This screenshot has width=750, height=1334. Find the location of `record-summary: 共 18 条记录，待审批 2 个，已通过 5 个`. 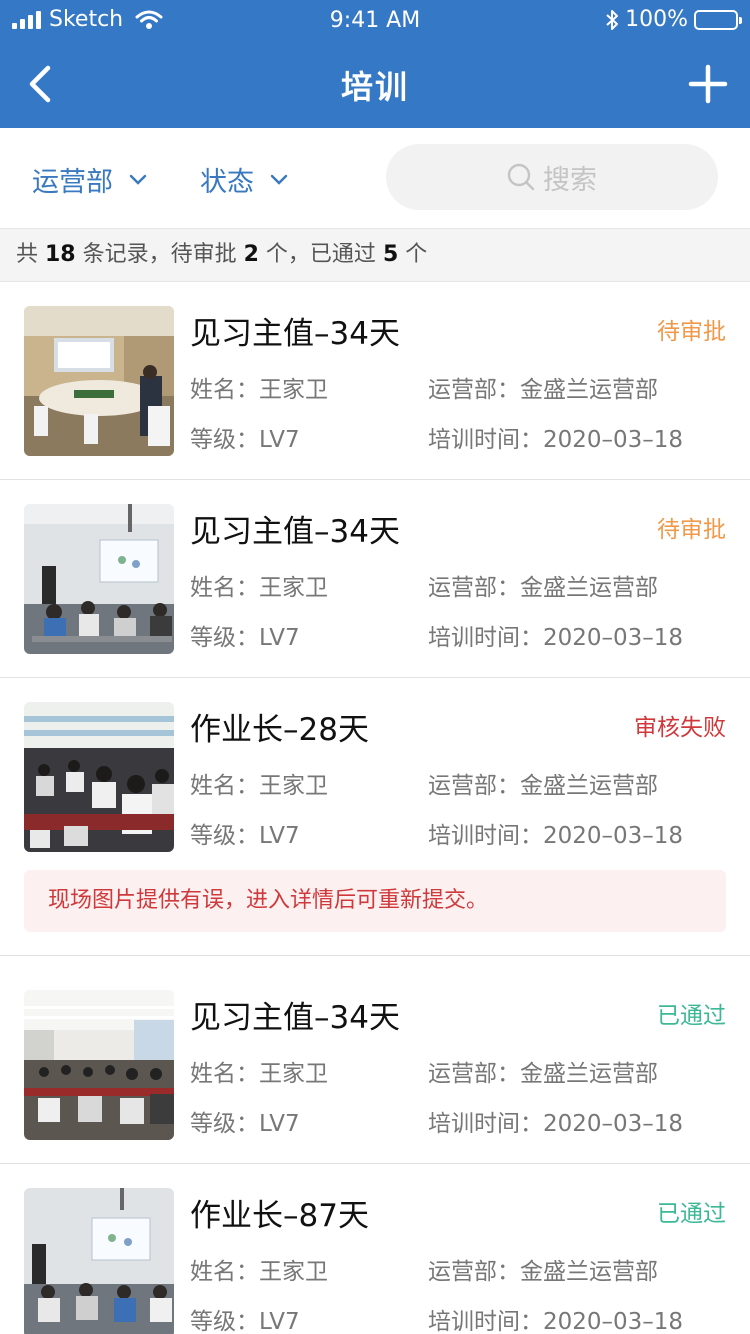

record-summary: 共 18 条记录，待审批 2 个，已通过 5 个 is located at coordinates (375, 255).